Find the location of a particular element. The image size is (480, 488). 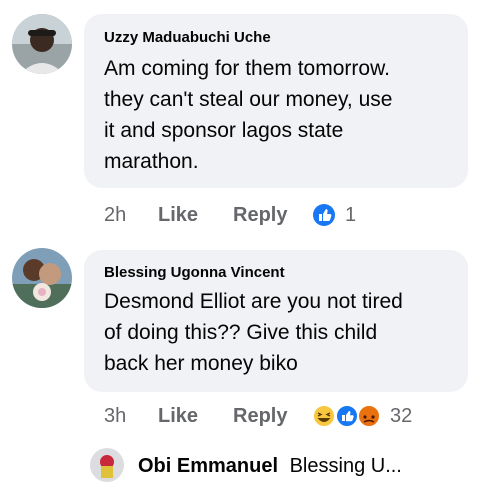

like-icon is located at coordinates (347, 416).